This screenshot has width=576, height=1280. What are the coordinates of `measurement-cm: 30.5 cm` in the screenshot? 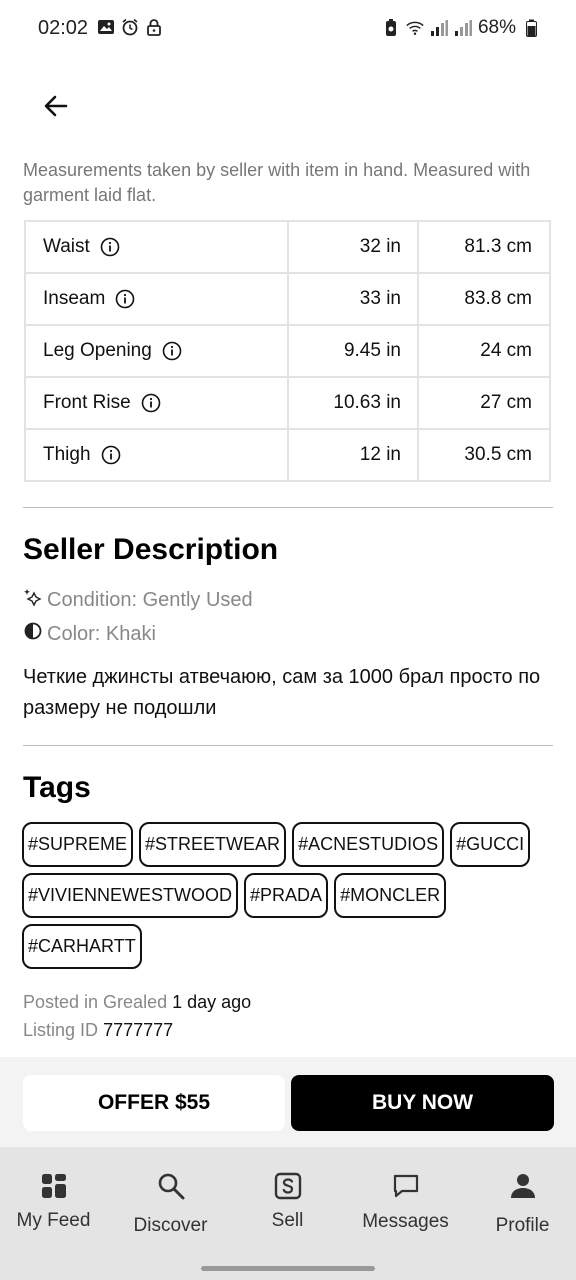 It's located at (484, 455).